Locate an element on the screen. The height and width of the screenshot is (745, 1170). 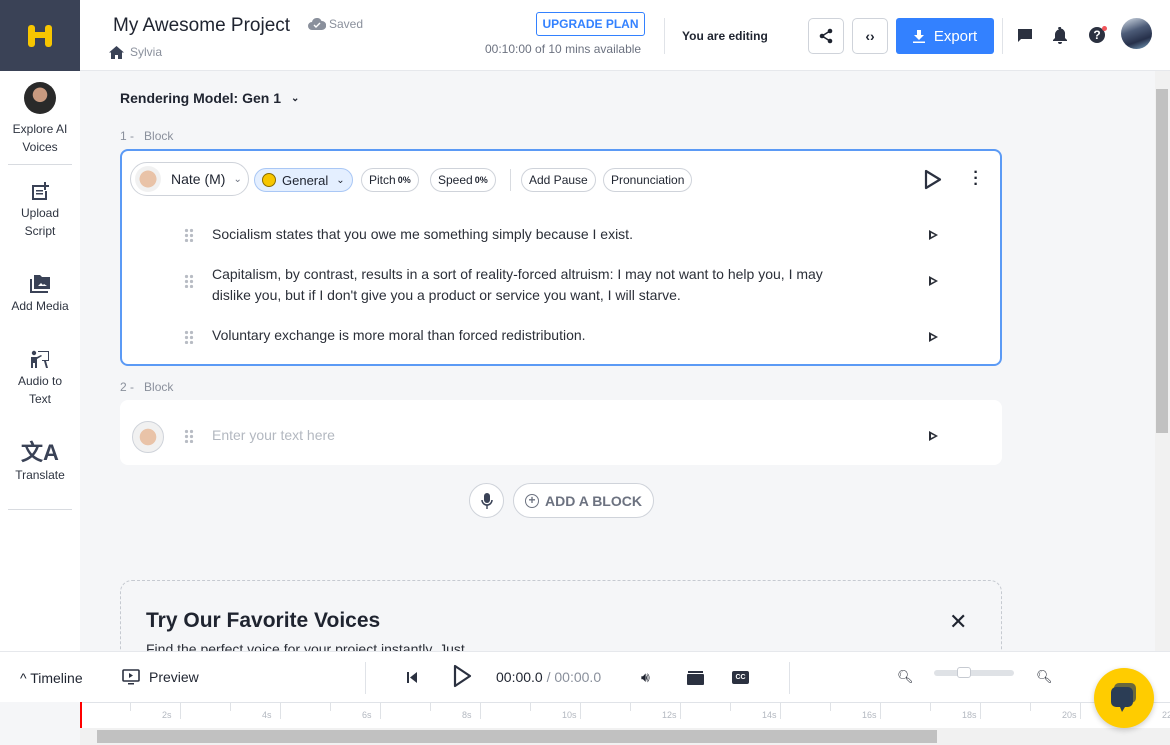
close-icon: ✕ is located at coordinates (958, 622).